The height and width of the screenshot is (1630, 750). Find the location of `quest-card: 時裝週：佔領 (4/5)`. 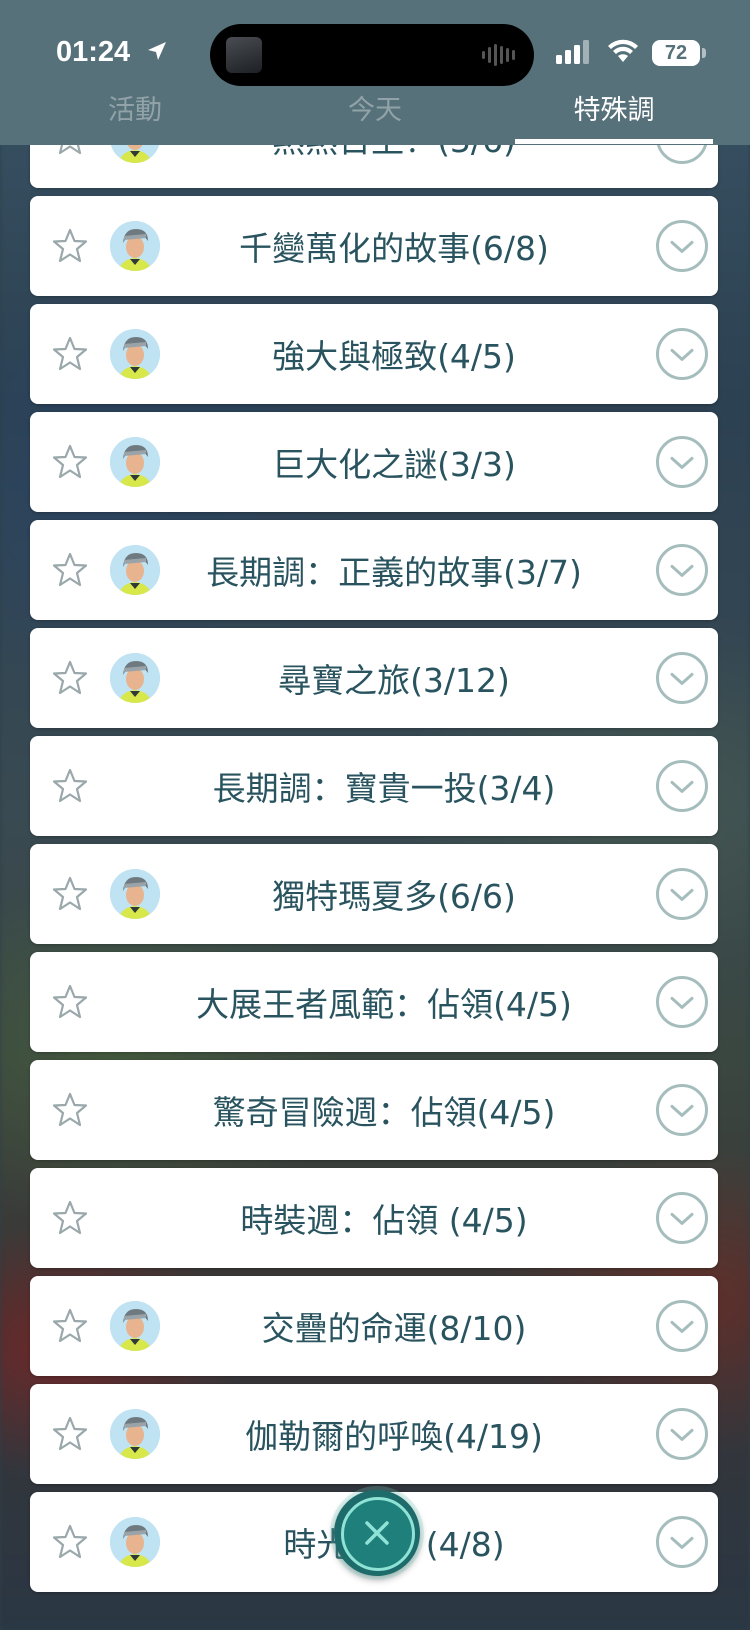

quest-card: 時裝週：佔領 (4/5) is located at coordinates (374, 1218).